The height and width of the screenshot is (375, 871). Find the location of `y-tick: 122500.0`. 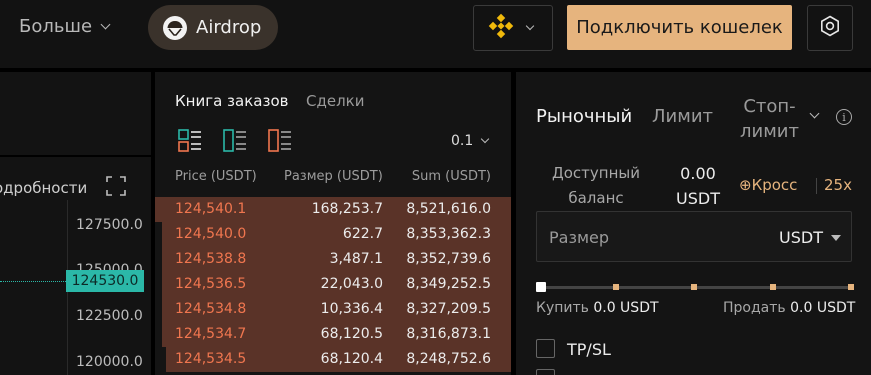

y-tick: 122500.0 is located at coordinates (109, 316).